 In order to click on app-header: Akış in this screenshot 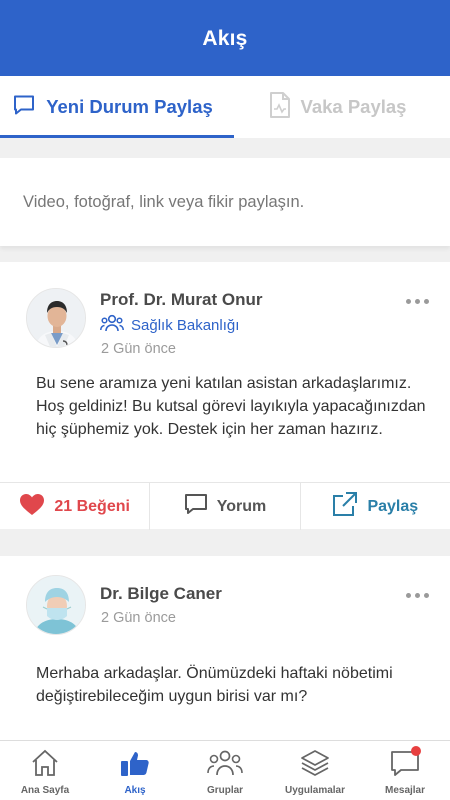, I will do `click(225, 38)`.